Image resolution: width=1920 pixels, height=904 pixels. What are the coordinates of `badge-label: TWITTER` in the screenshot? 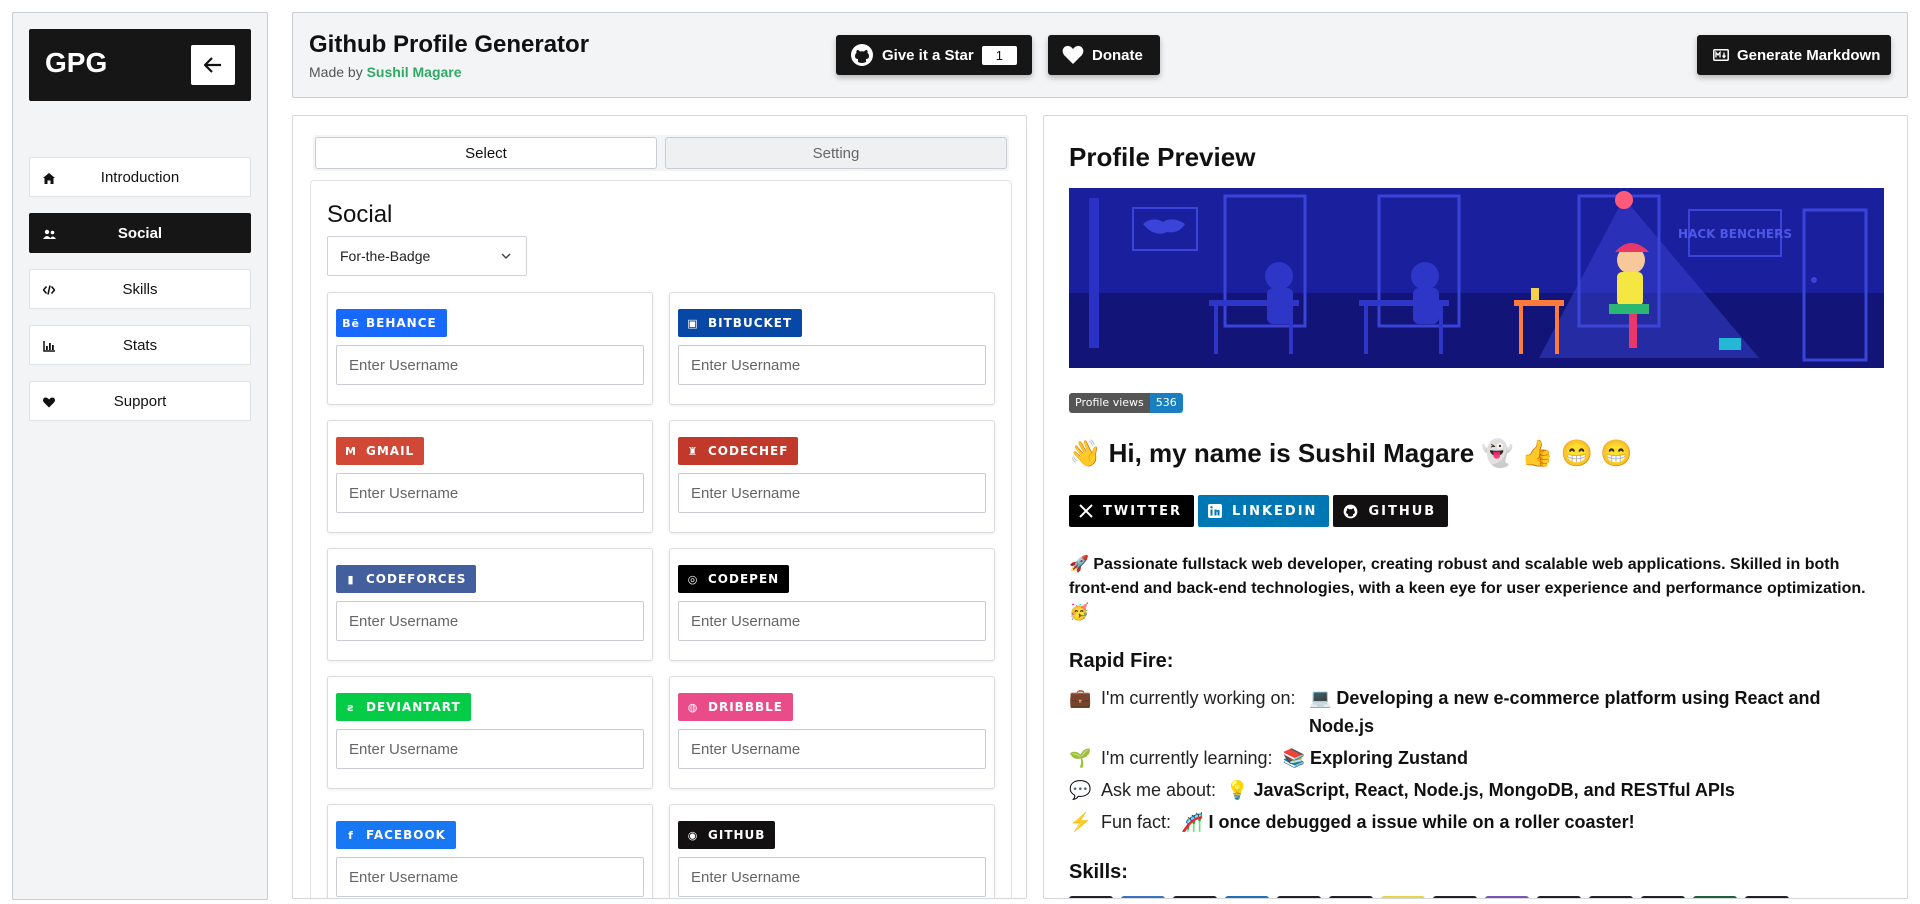 It's located at (1142, 511).